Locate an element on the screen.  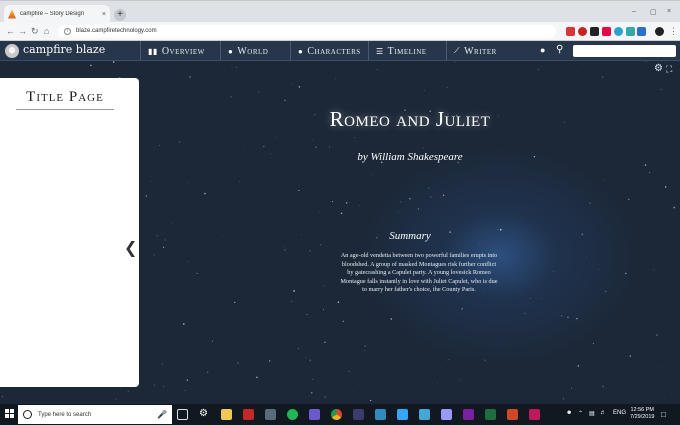
collapse-panel-chevron-icon: ❮ is located at coordinates (130, 247).